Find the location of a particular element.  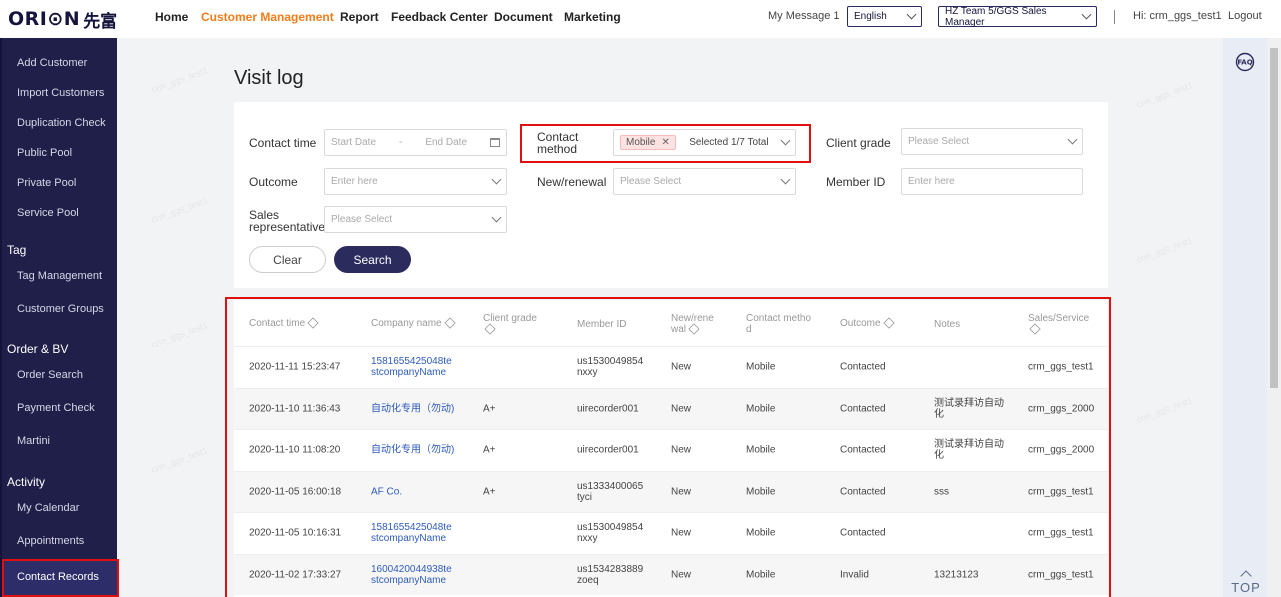

nav-customer-management: Customer Management is located at coordinates (267, 17).